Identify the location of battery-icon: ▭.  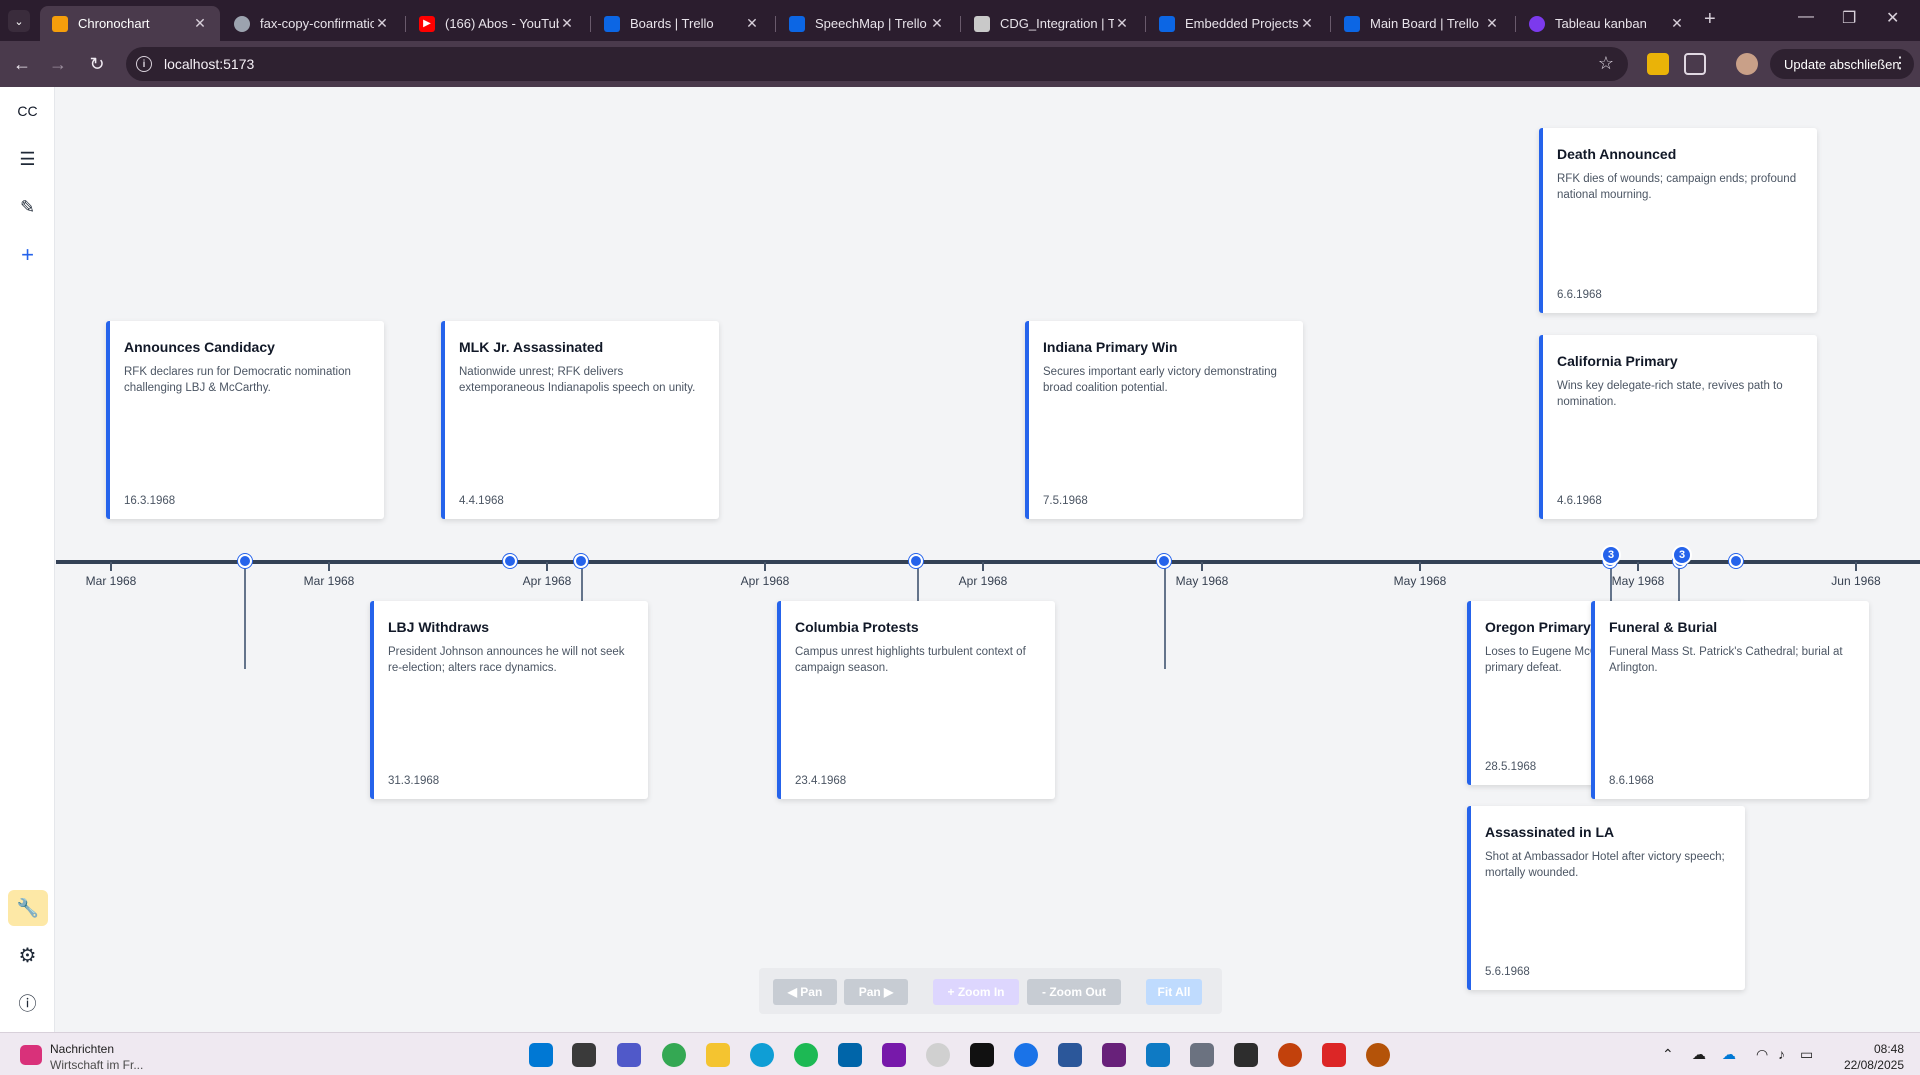
(1806, 1054).